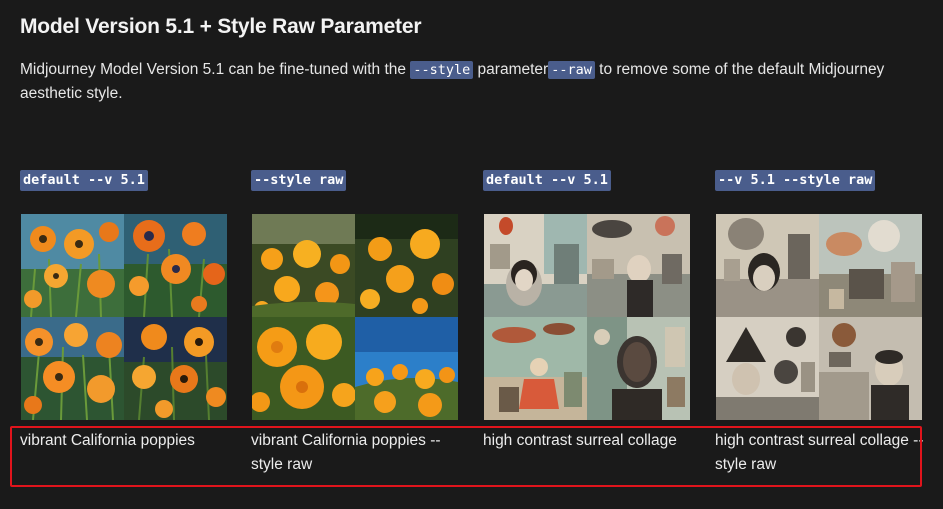 The height and width of the screenshot is (509, 943). I want to click on caption: vibrant California poppies, so click(107, 440).